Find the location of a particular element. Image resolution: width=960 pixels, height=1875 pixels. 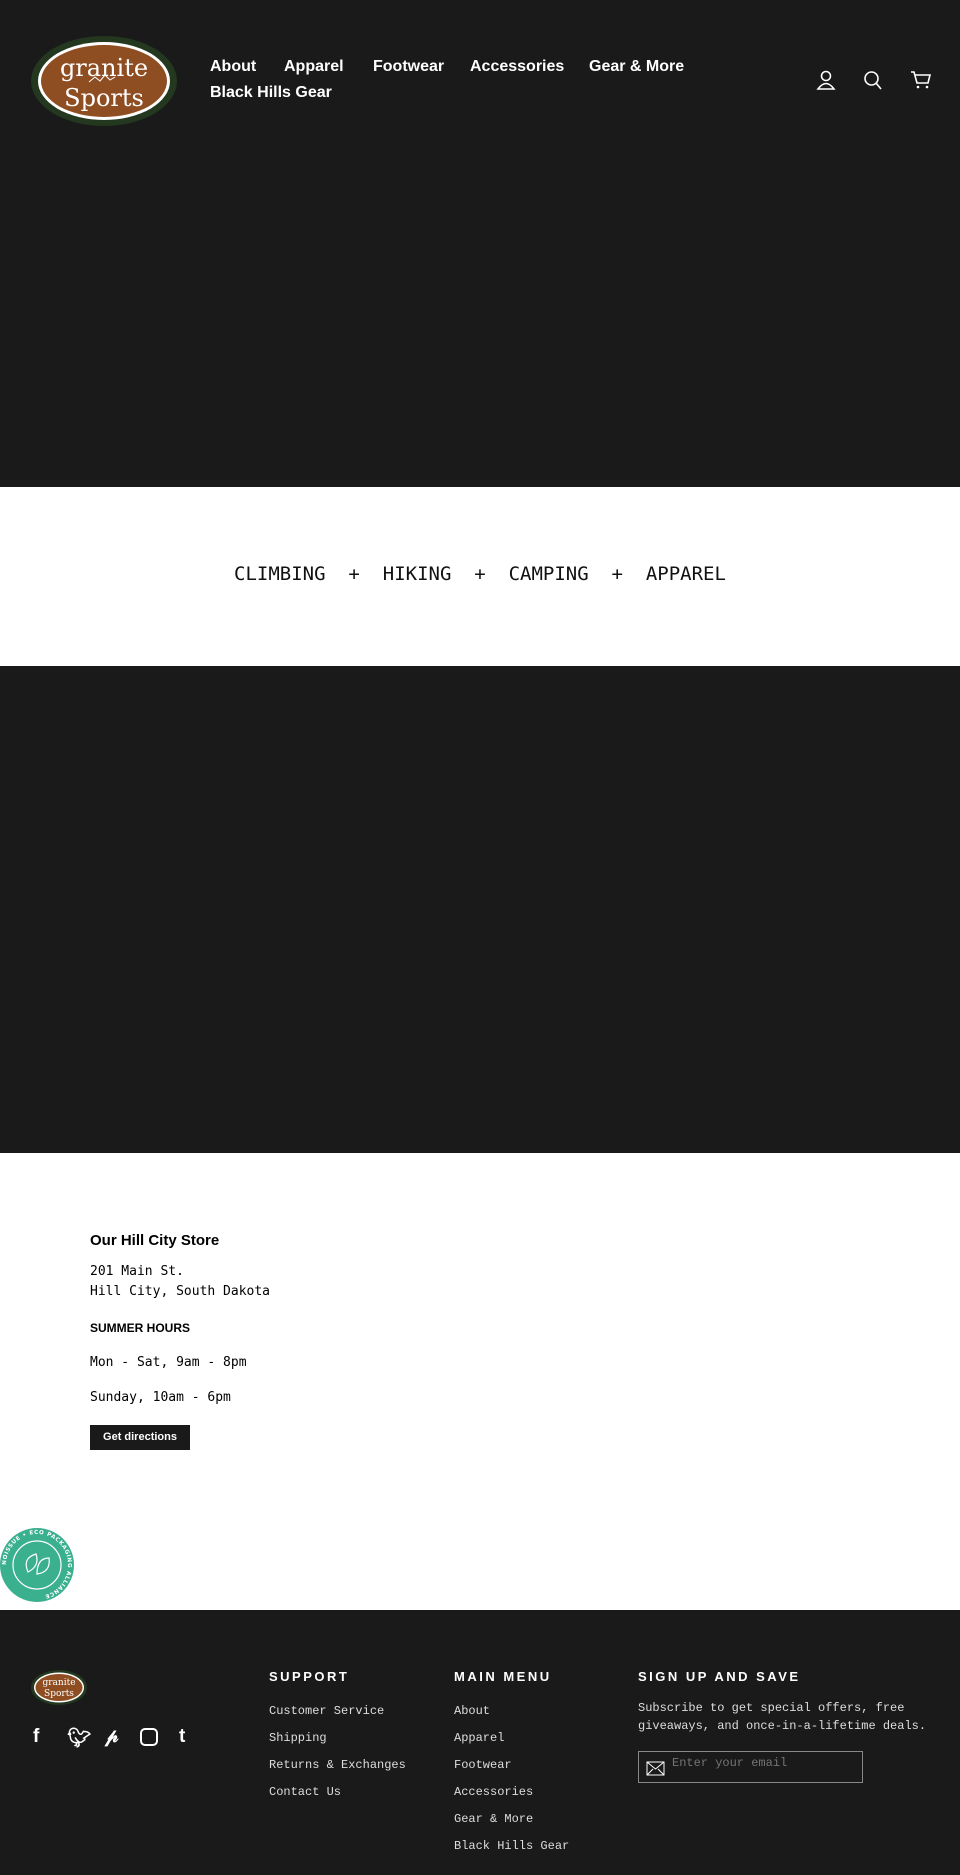

granite-sports-logo: granite Sports is located at coordinates (104, 81).